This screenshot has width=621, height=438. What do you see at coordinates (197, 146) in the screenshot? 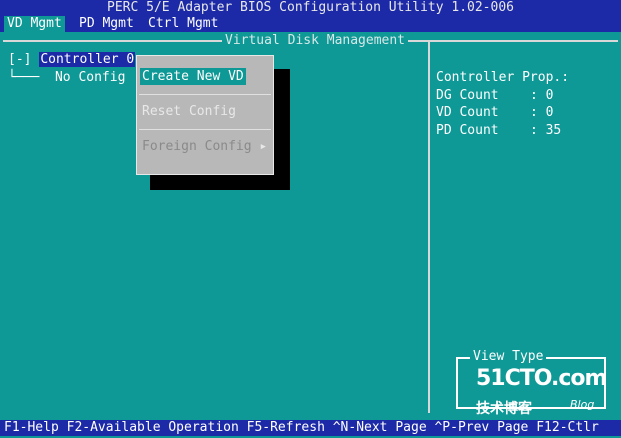
I see `menu-item-label: Foreign Config` at bounding box center [197, 146].